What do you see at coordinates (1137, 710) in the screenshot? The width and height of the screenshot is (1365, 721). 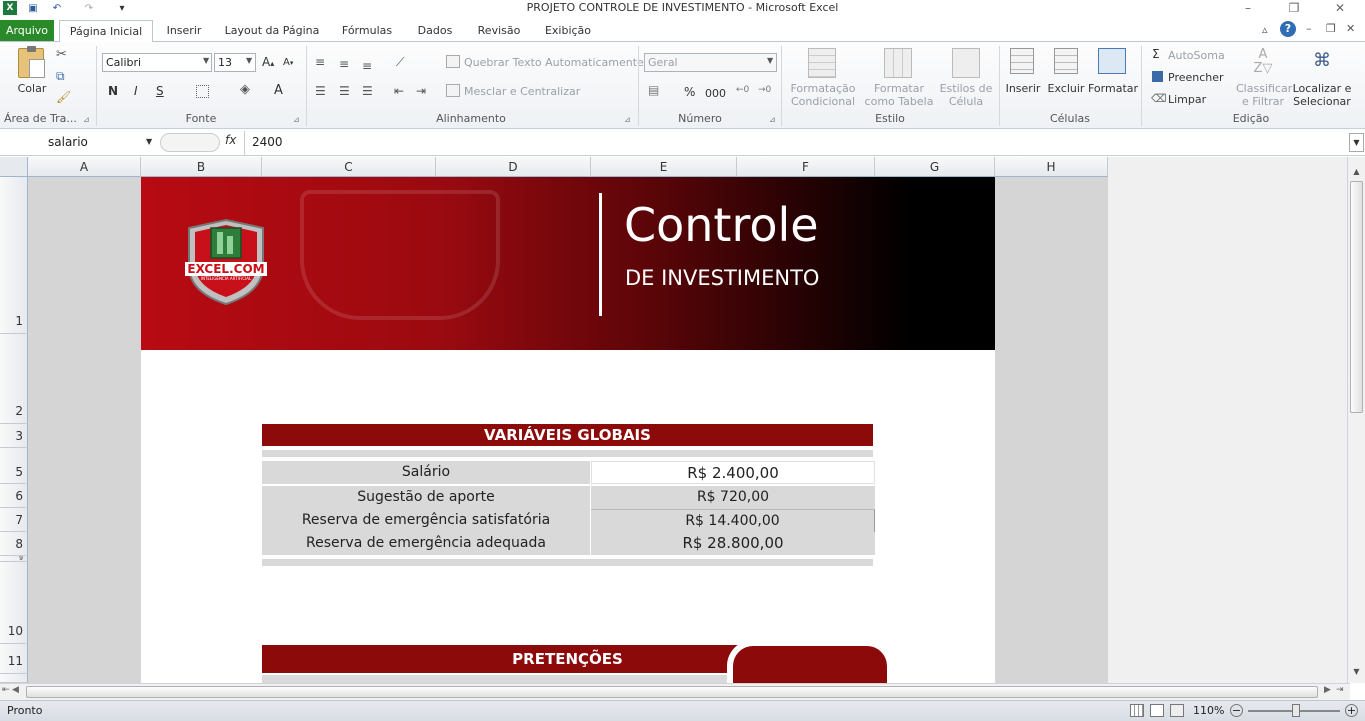 I see `normal-view-icon` at bounding box center [1137, 710].